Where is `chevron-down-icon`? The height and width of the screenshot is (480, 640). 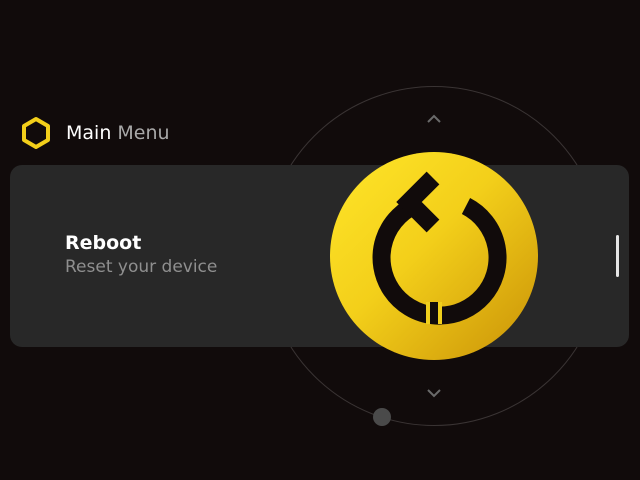
chevron-down-icon is located at coordinates (434, 393).